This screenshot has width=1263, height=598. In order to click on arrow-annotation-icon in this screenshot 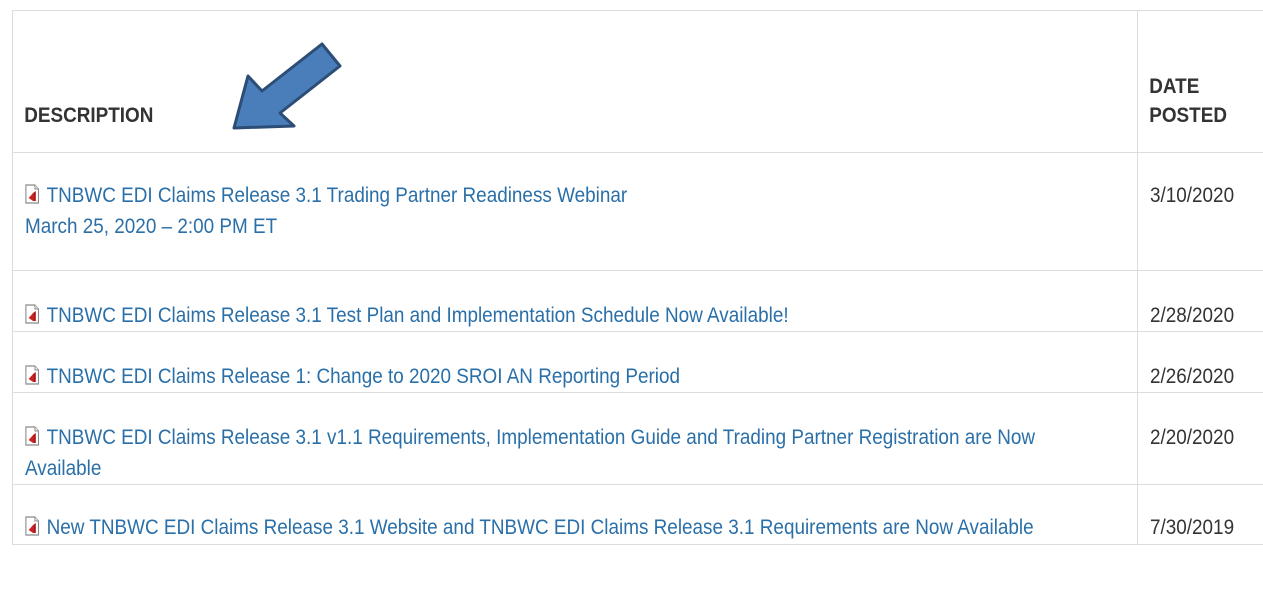, I will do `click(287, 86)`.